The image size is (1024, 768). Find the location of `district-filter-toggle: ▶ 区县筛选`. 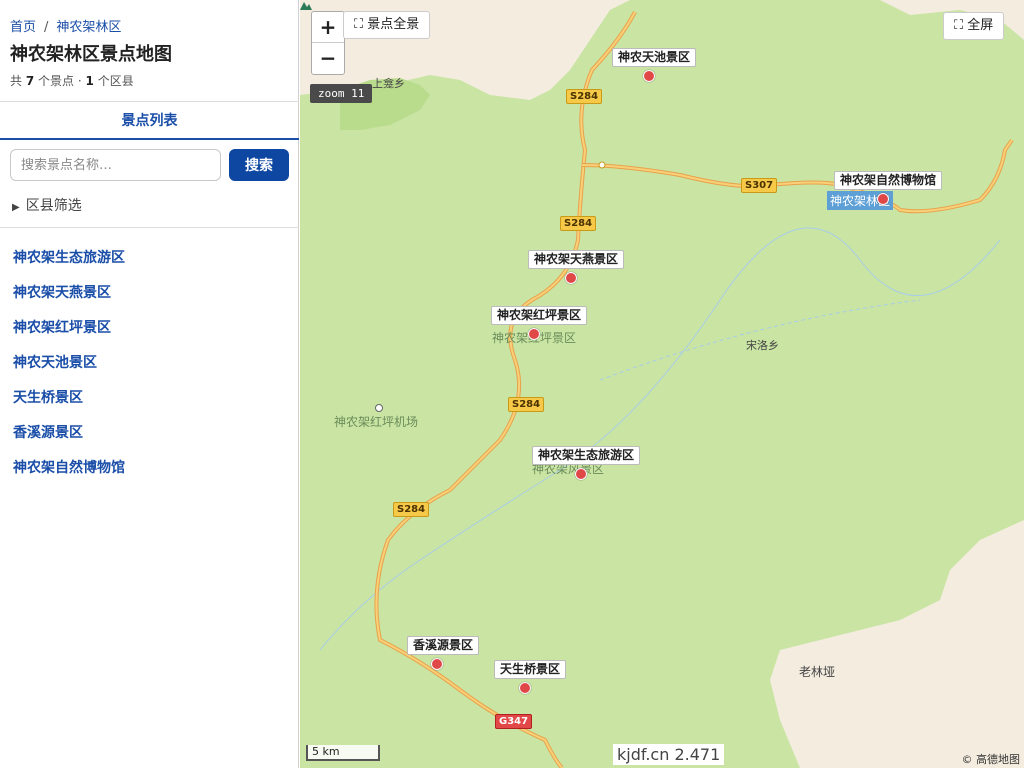

district-filter-toggle: ▶ 区县筛选 is located at coordinates (47, 205).